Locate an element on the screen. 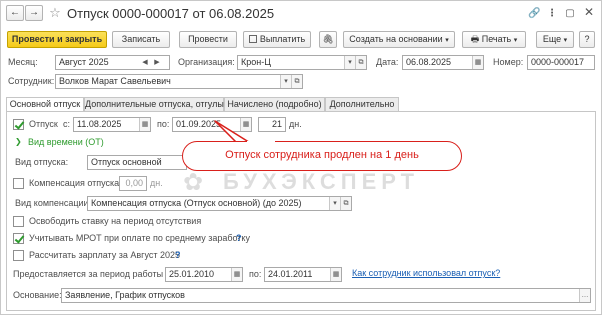 The image size is (602, 315). mrot-checkbox is located at coordinates (18, 238).